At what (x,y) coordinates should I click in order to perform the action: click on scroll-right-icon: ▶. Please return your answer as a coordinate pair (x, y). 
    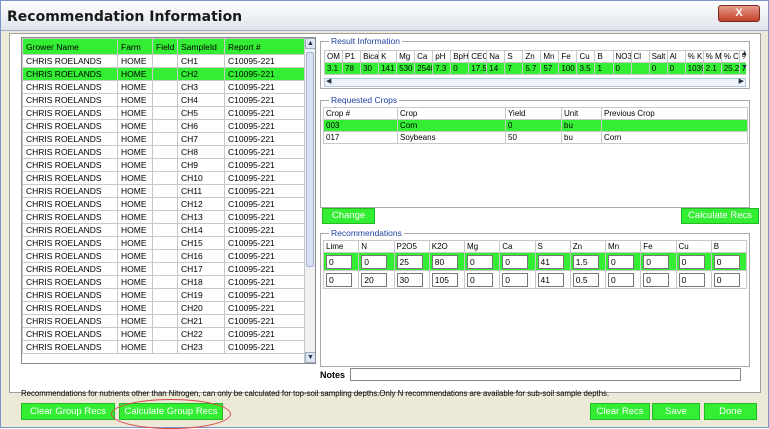
    Looking at the image, I should click on (741, 81).